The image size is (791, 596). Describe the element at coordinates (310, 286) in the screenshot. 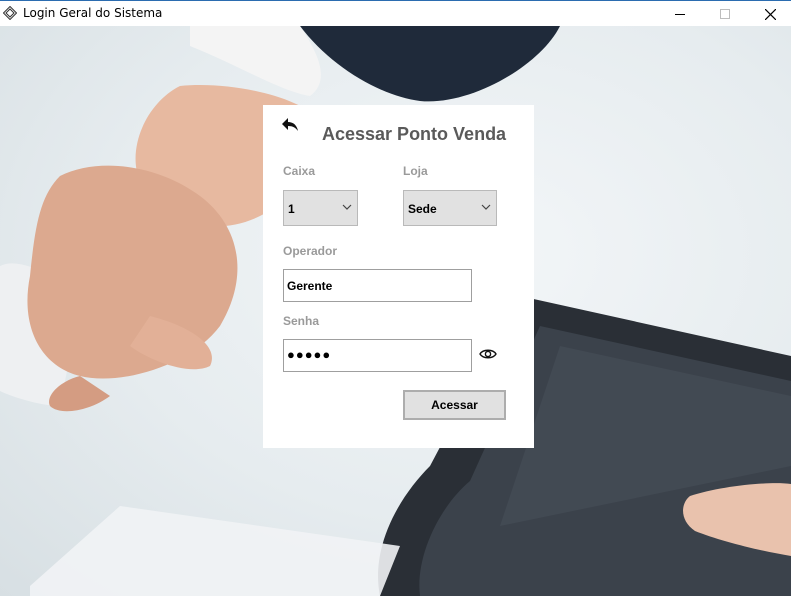

I see `operador-value: Gerente` at that location.